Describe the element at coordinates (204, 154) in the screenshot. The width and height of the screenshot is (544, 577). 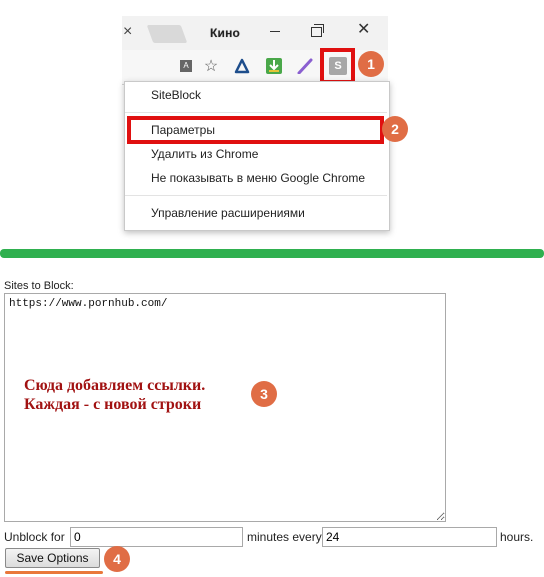
I see `menu-item-remove: Удалить из Chrome` at that location.